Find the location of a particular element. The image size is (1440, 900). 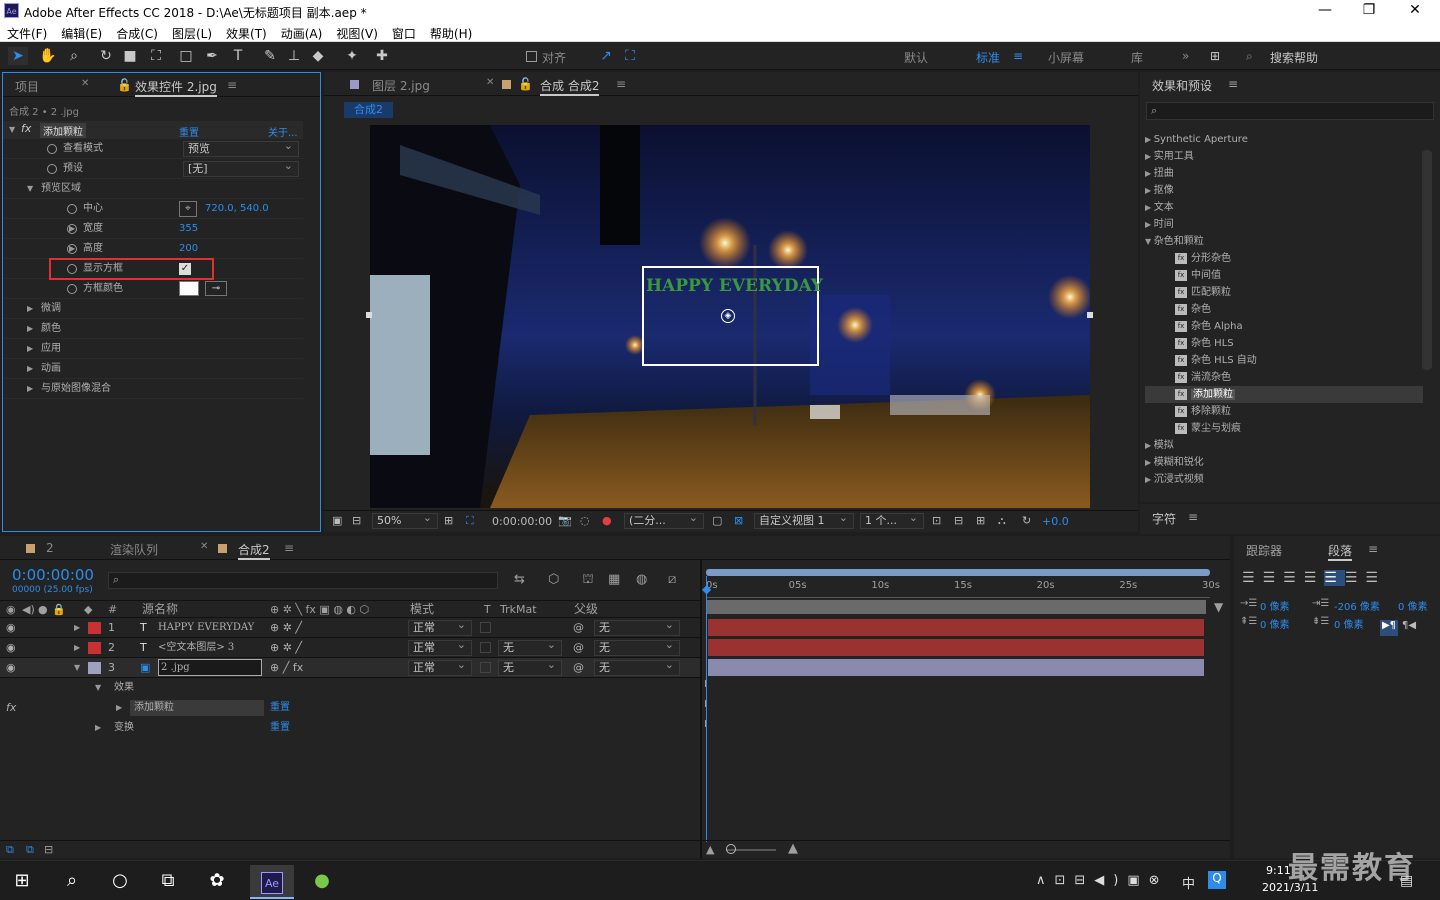

justify-all-icon: ☰ is located at coordinates (1375, 578).